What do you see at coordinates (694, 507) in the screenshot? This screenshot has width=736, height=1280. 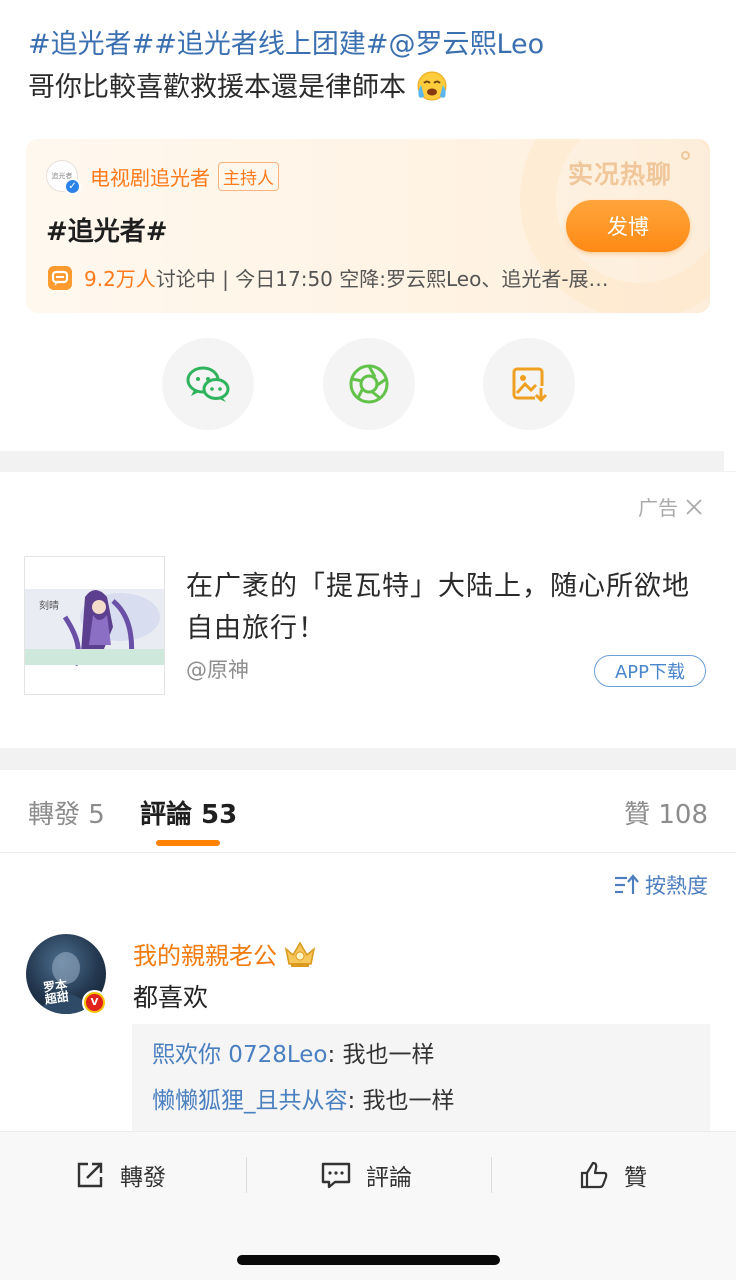 I see `close-icon` at bounding box center [694, 507].